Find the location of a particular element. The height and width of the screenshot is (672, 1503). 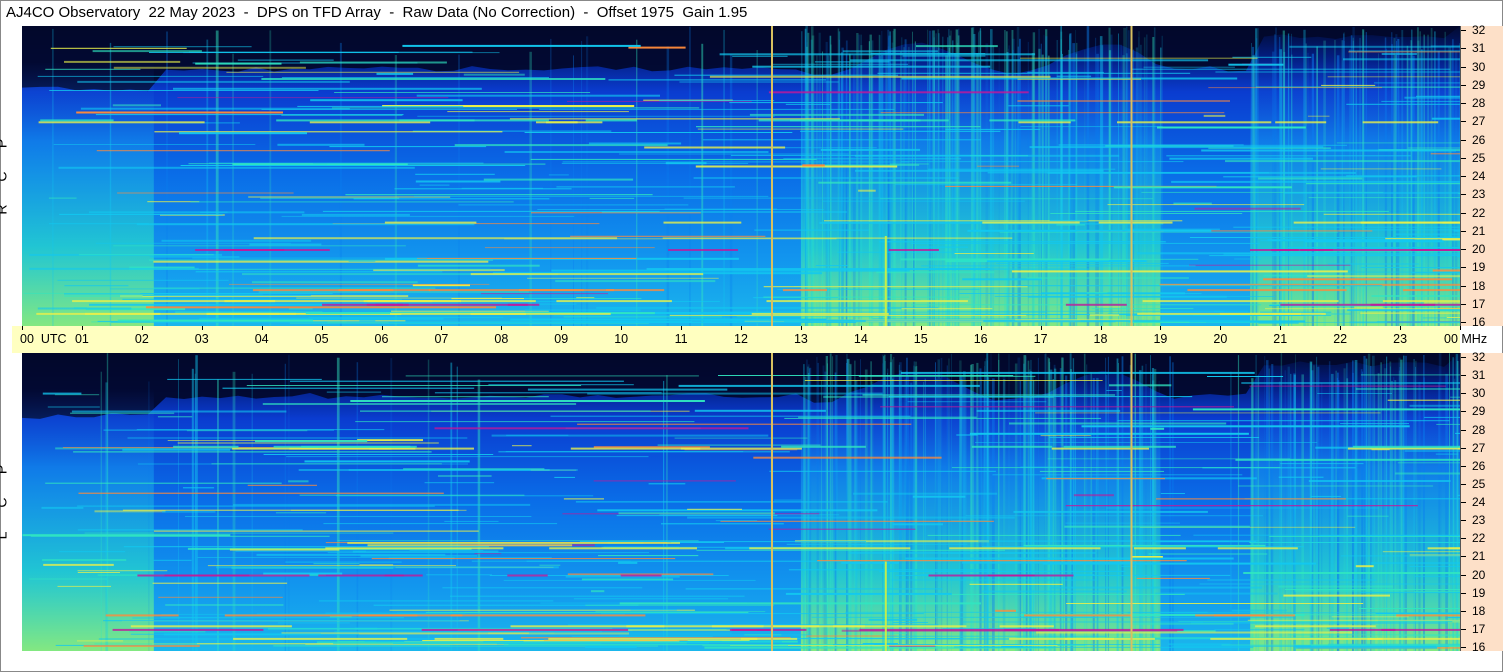

utc-tick-label: 22 is located at coordinates (1340, 339).